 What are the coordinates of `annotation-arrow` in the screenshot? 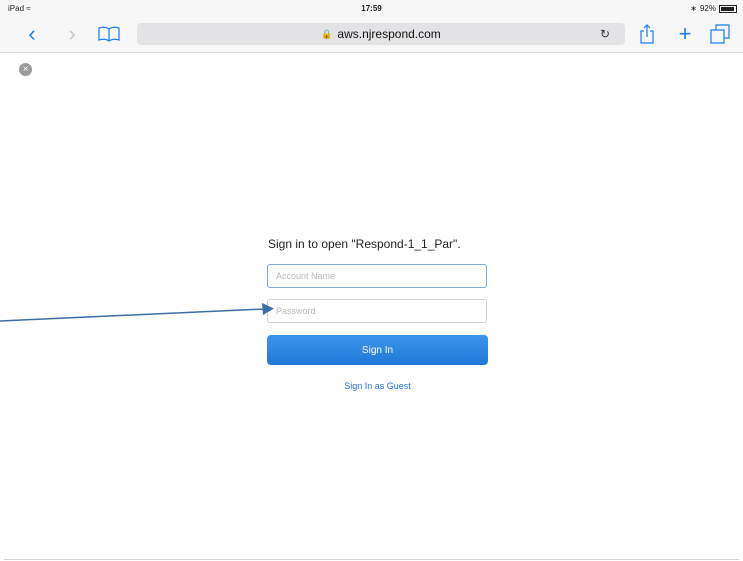 It's located at (137, 312).